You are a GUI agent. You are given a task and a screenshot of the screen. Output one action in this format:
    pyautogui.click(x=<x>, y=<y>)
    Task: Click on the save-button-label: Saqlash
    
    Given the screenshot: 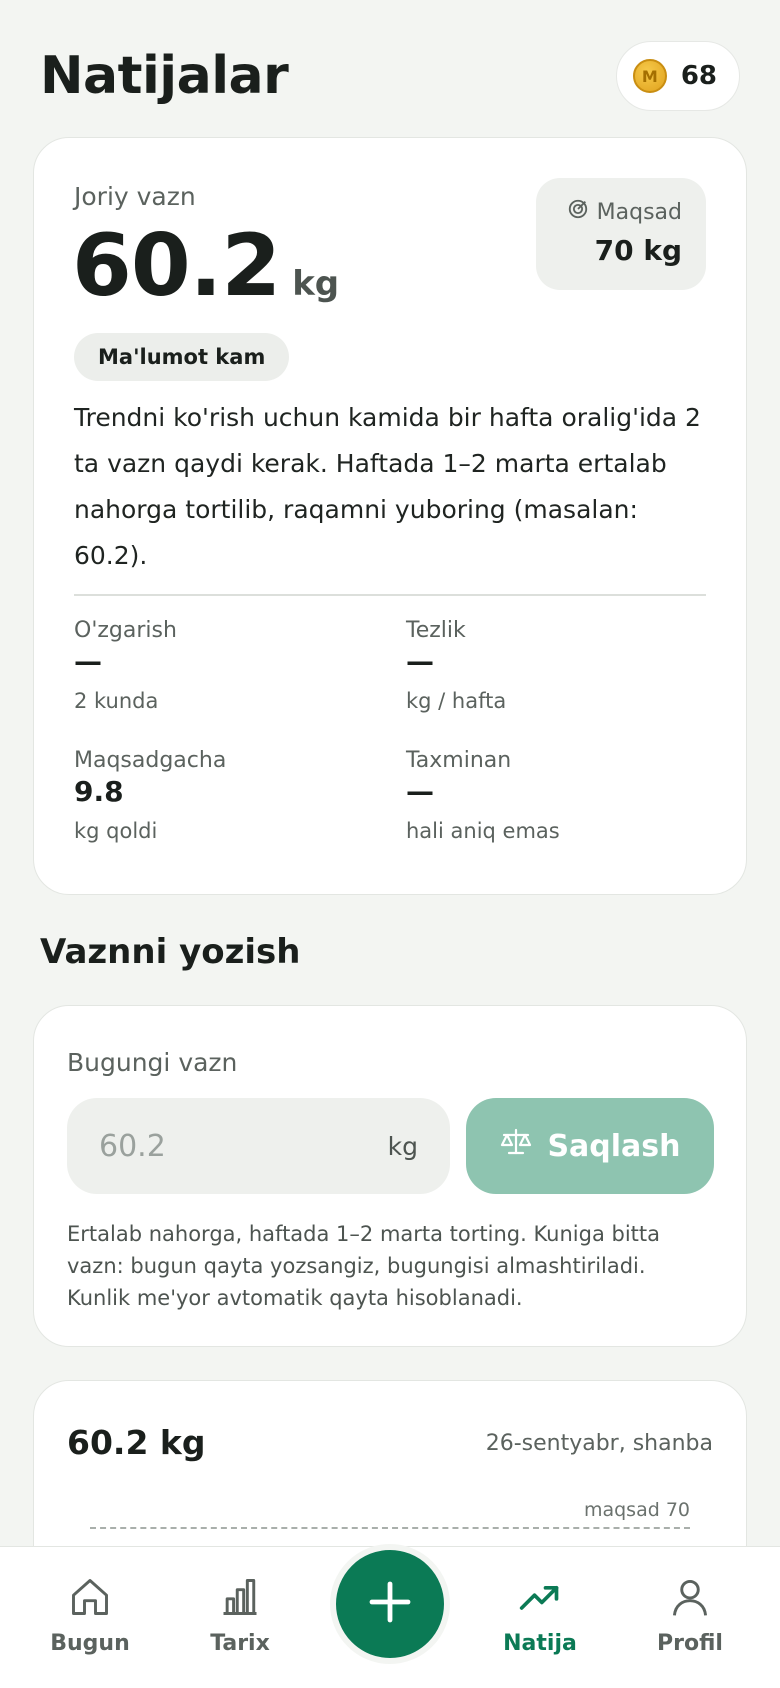 What is the action you would take?
    pyautogui.click(x=614, y=1146)
    